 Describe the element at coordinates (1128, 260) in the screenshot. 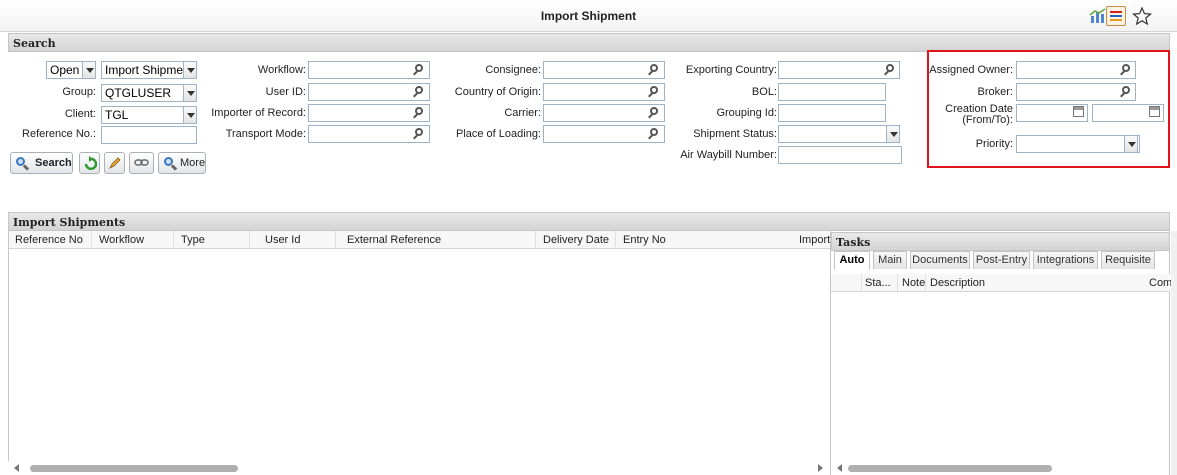

I see `tab-requisite: Requisite` at that location.